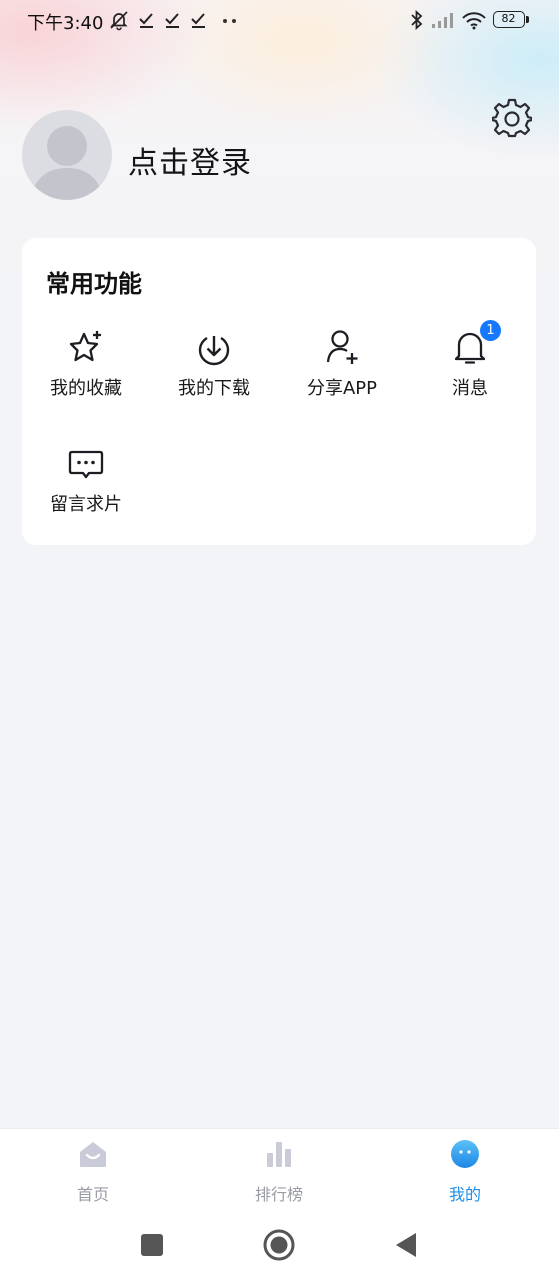 This screenshot has height=1280, width=559. What do you see at coordinates (86, 388) in the screenshot?
I see `favorites-label: 我的收藏` at bounding box center [86, 388].